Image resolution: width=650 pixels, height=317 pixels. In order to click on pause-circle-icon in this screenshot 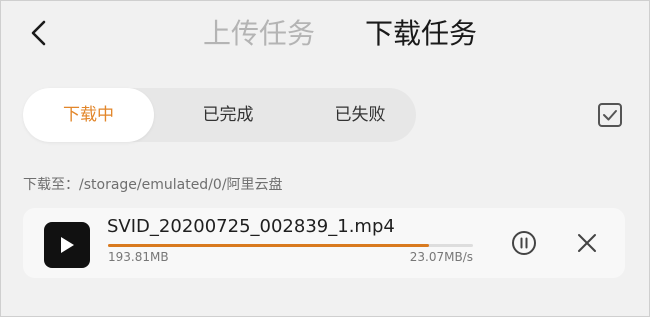, I will do `click(524, 243)`.